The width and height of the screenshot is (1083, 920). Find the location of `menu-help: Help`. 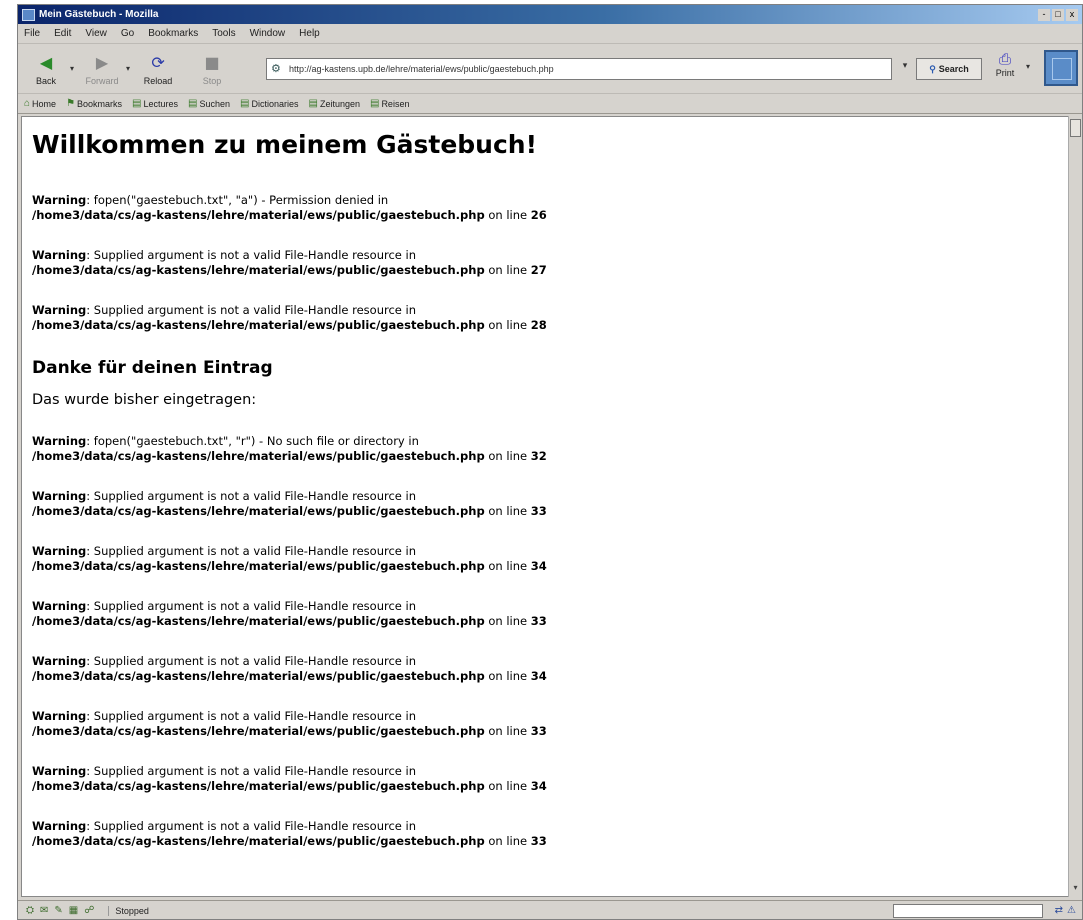

menu-help: Help is located at coordinates (309, 33).